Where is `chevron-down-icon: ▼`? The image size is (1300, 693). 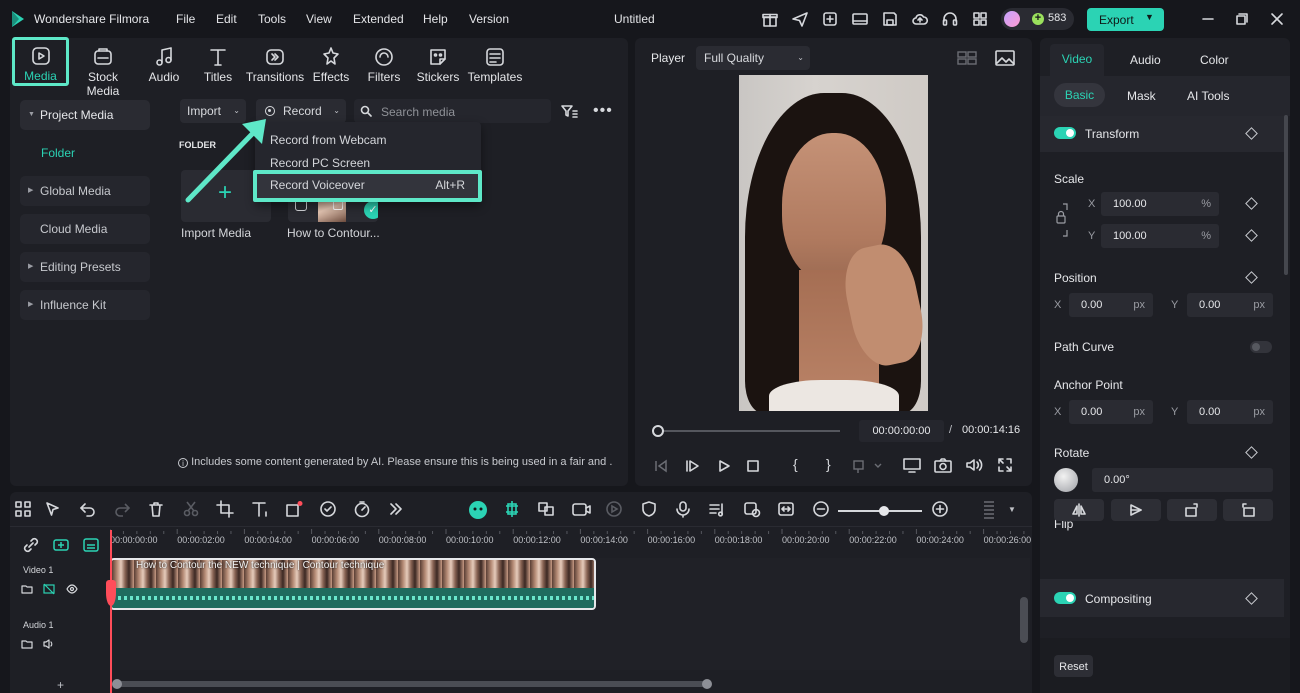 chevron-down-icon: ▼ is located at coordinates (1012, 509).